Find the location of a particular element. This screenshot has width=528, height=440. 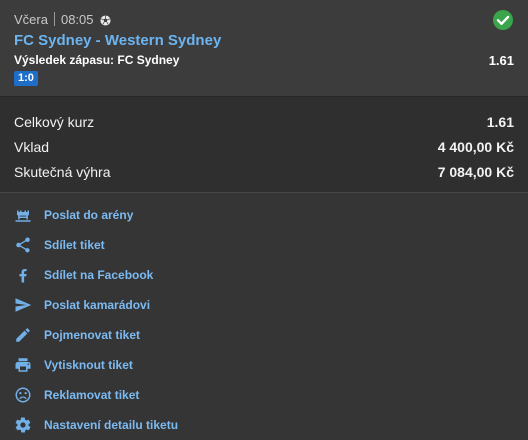

action-label: Vytisknout tiket is located at coordinates (88, 365).